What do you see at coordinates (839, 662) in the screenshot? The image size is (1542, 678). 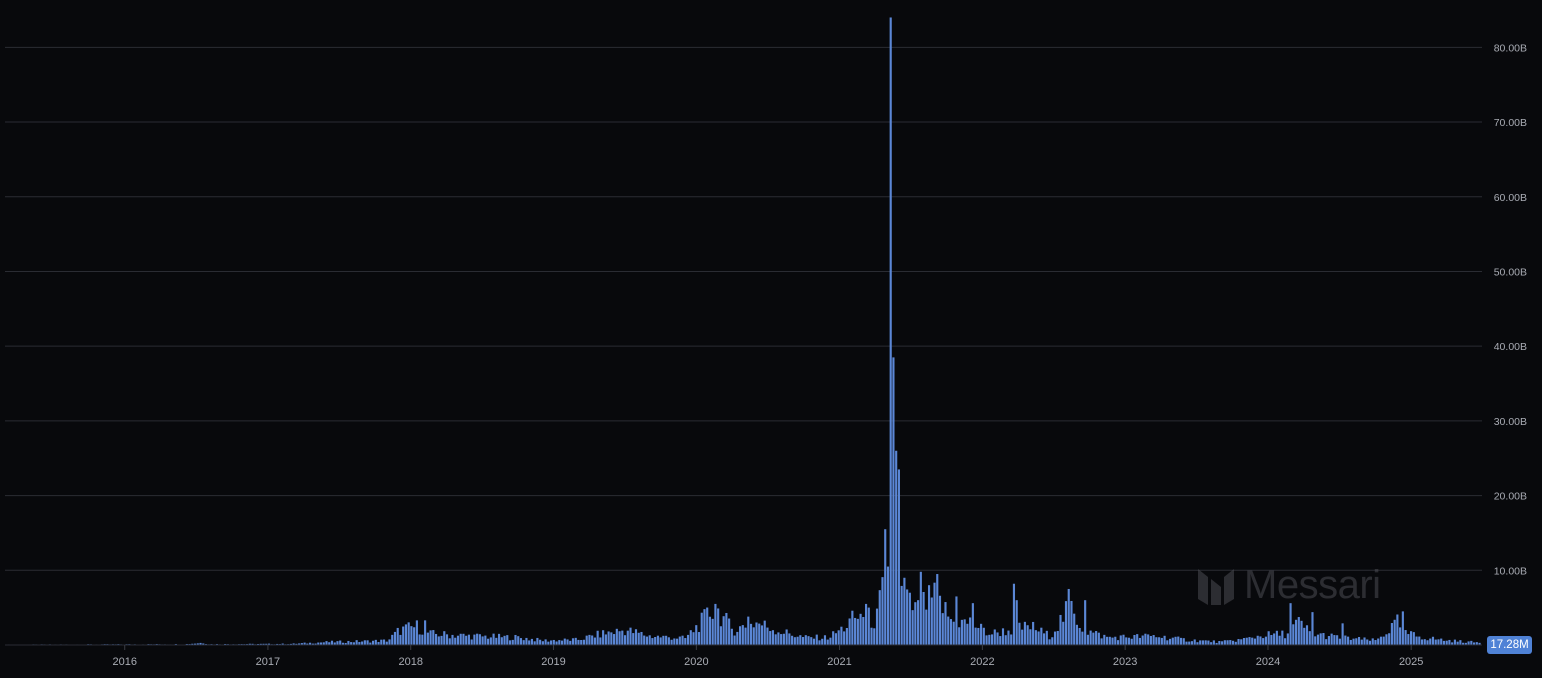 I see `x-tick-label: 2021` at bounding box center [839, 662].